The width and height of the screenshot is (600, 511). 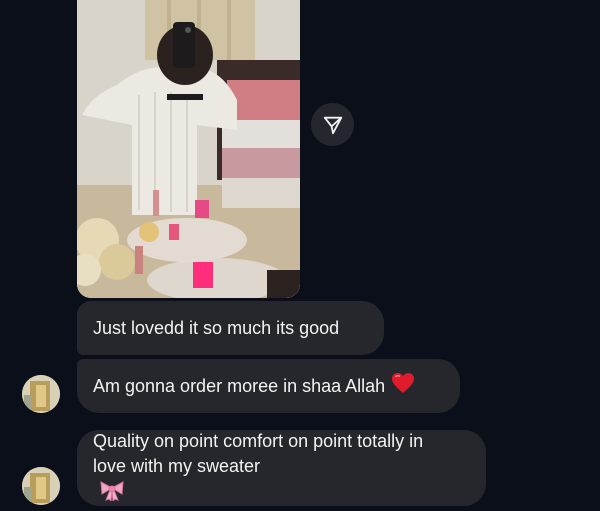 What do you see at coordinates (216, 327) in the screenshot?
I see `message-text: Just lovedd it so much its good` at bounding box center [216, 327].